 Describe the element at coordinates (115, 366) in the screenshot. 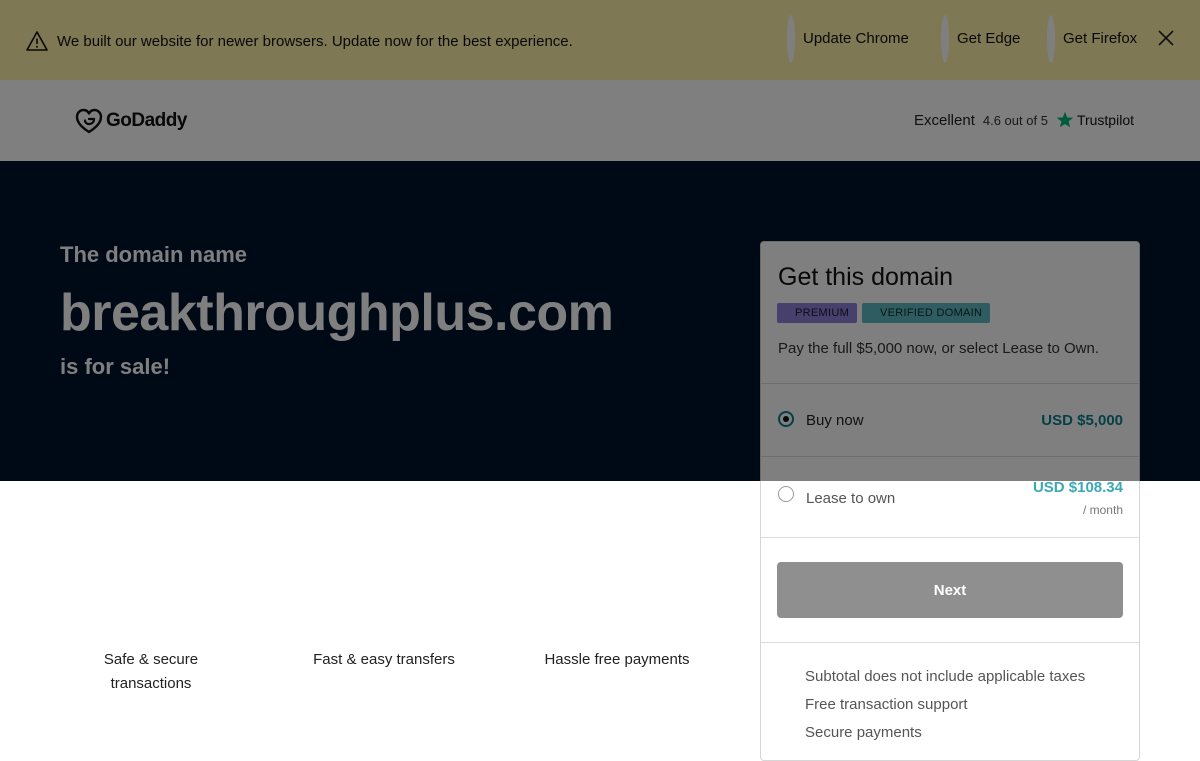

I see `hero-for-sale: is for sale!` at that location.